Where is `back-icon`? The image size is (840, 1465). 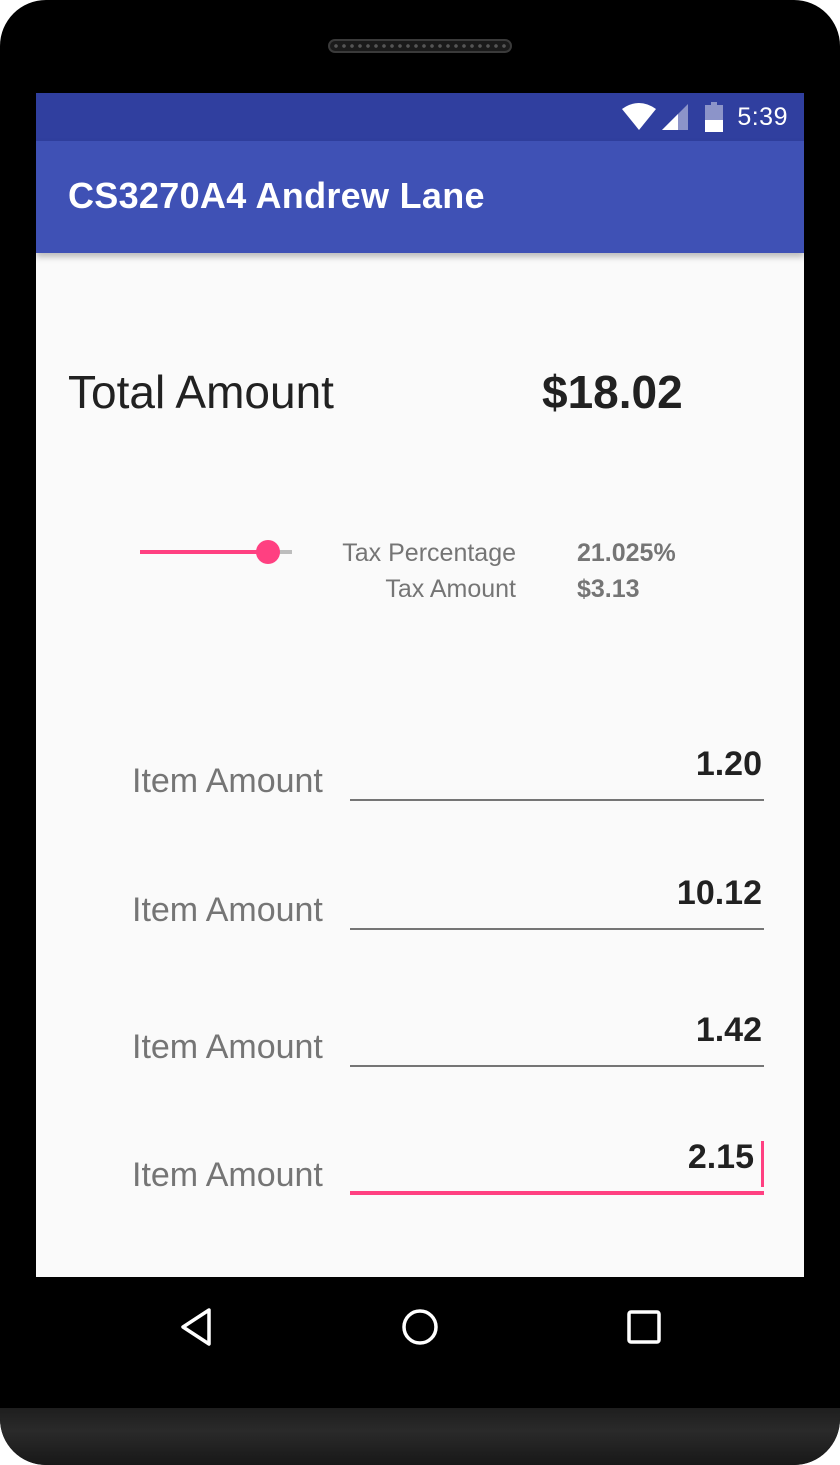
back-icon is located at coordinates (196, 1329).